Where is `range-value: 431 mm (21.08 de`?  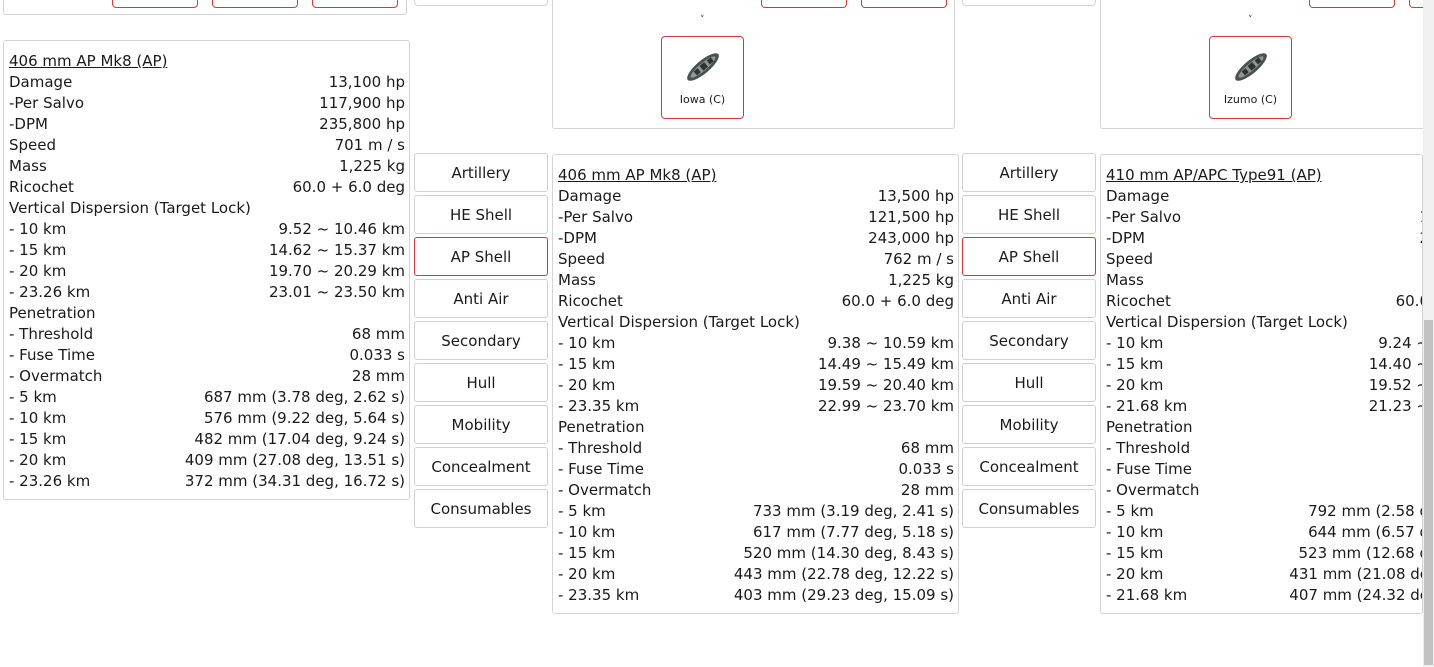 range-value: 431 mm (21.08 de is located at coordinates (1356, 574).